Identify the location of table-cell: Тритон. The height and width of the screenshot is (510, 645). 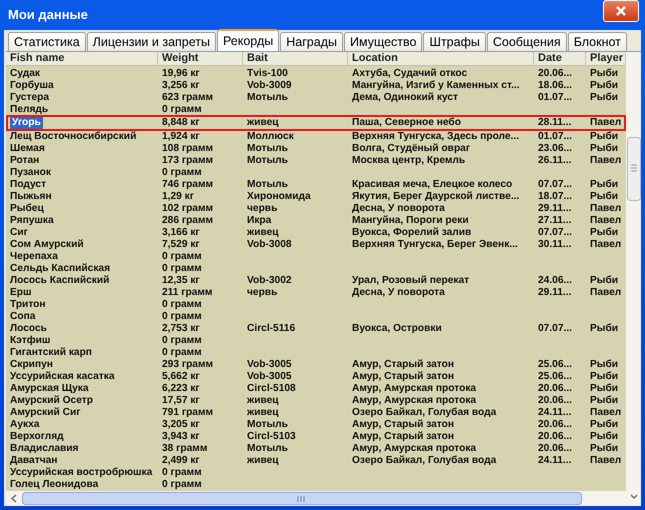
(28, 305).